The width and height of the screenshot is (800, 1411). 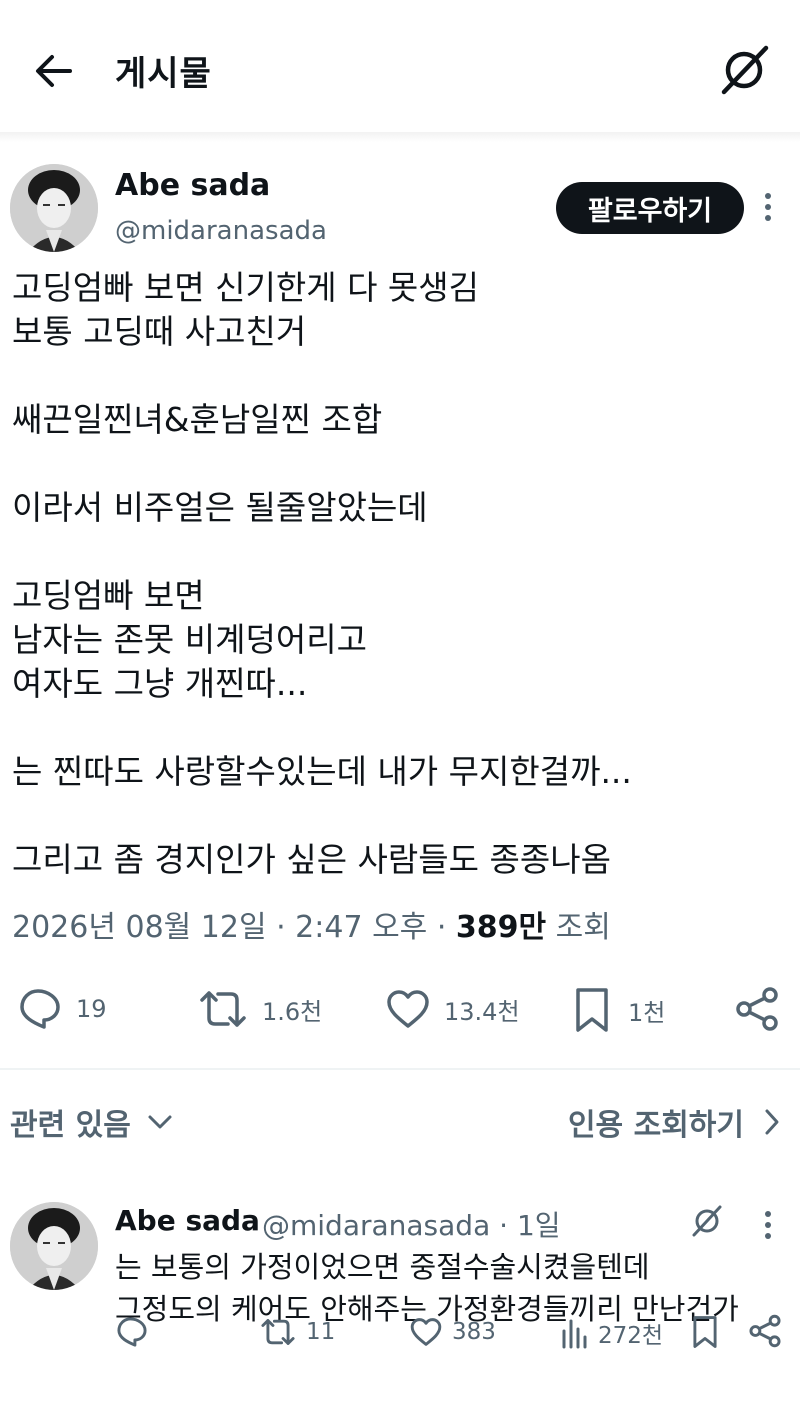 I want to click on repost-button: 1.6천, so click(x=260, y=1009).